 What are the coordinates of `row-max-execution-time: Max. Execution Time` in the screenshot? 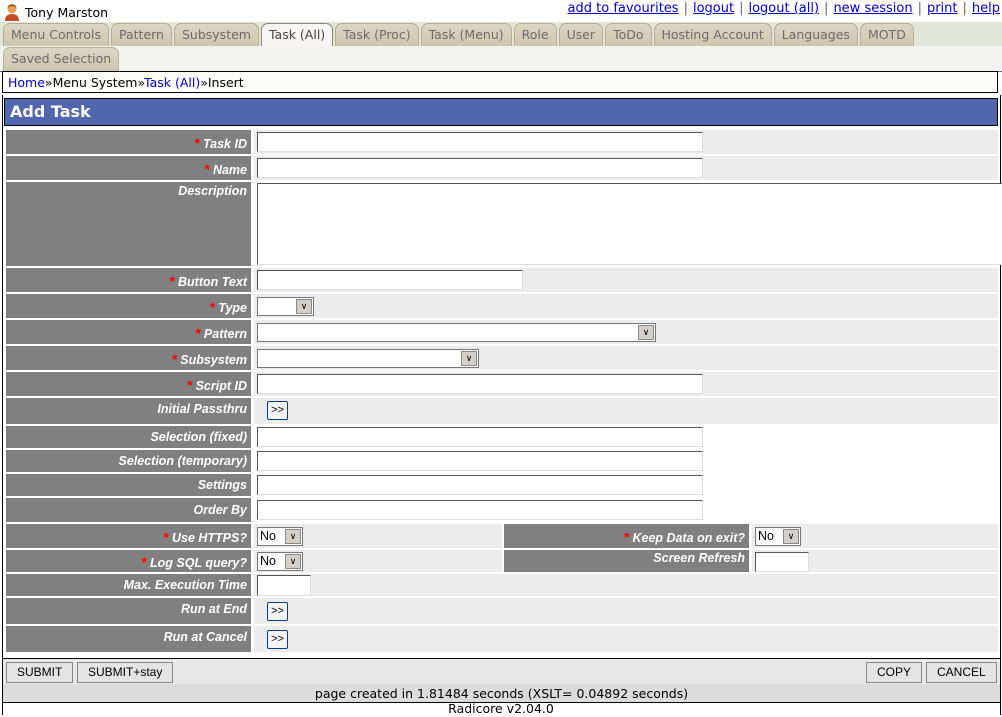 It's located at (502, 585).